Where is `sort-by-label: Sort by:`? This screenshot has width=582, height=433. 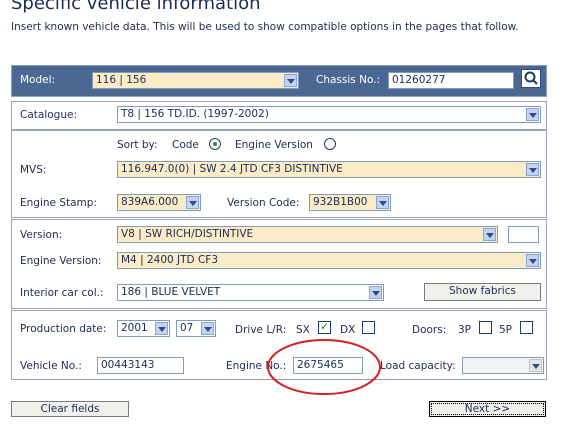 sort-by-label: Sort by: is located at coordinates (137, 145).